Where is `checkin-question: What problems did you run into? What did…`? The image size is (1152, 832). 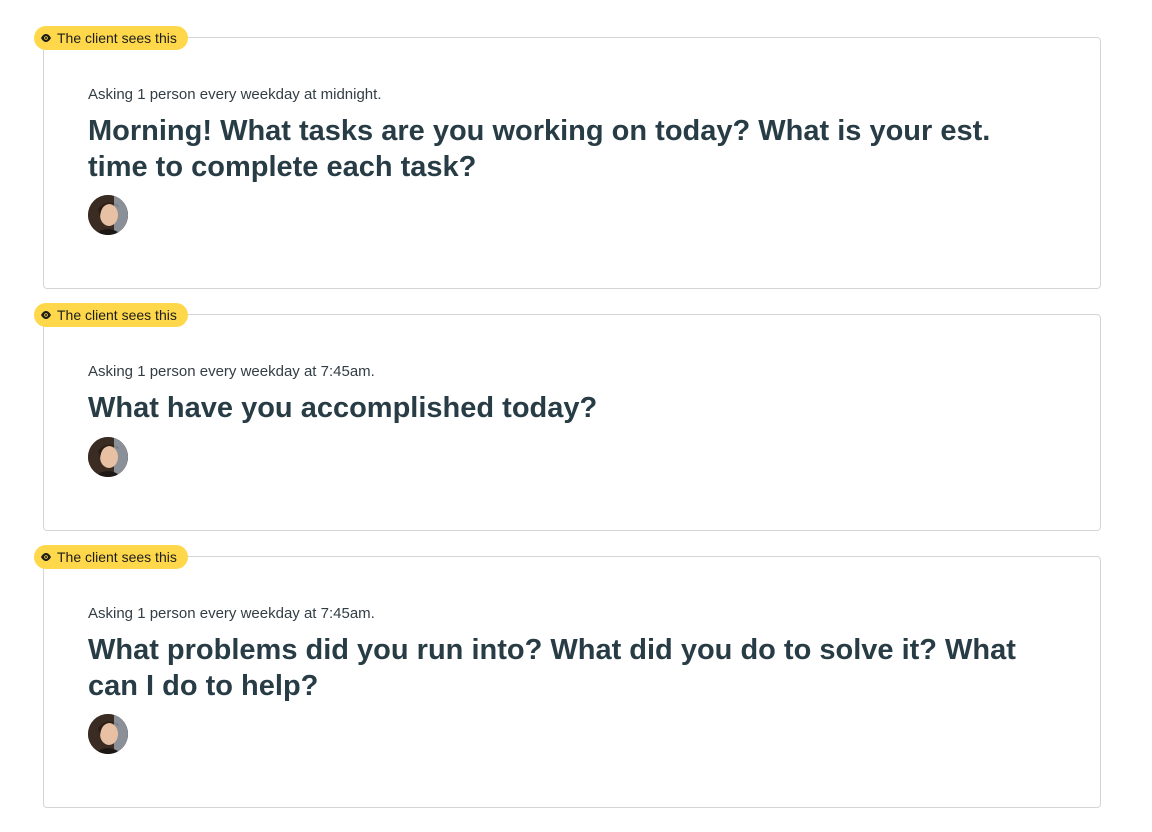 checkin-question: What problems did you run into? What did… is located at coordinates (568, 668).